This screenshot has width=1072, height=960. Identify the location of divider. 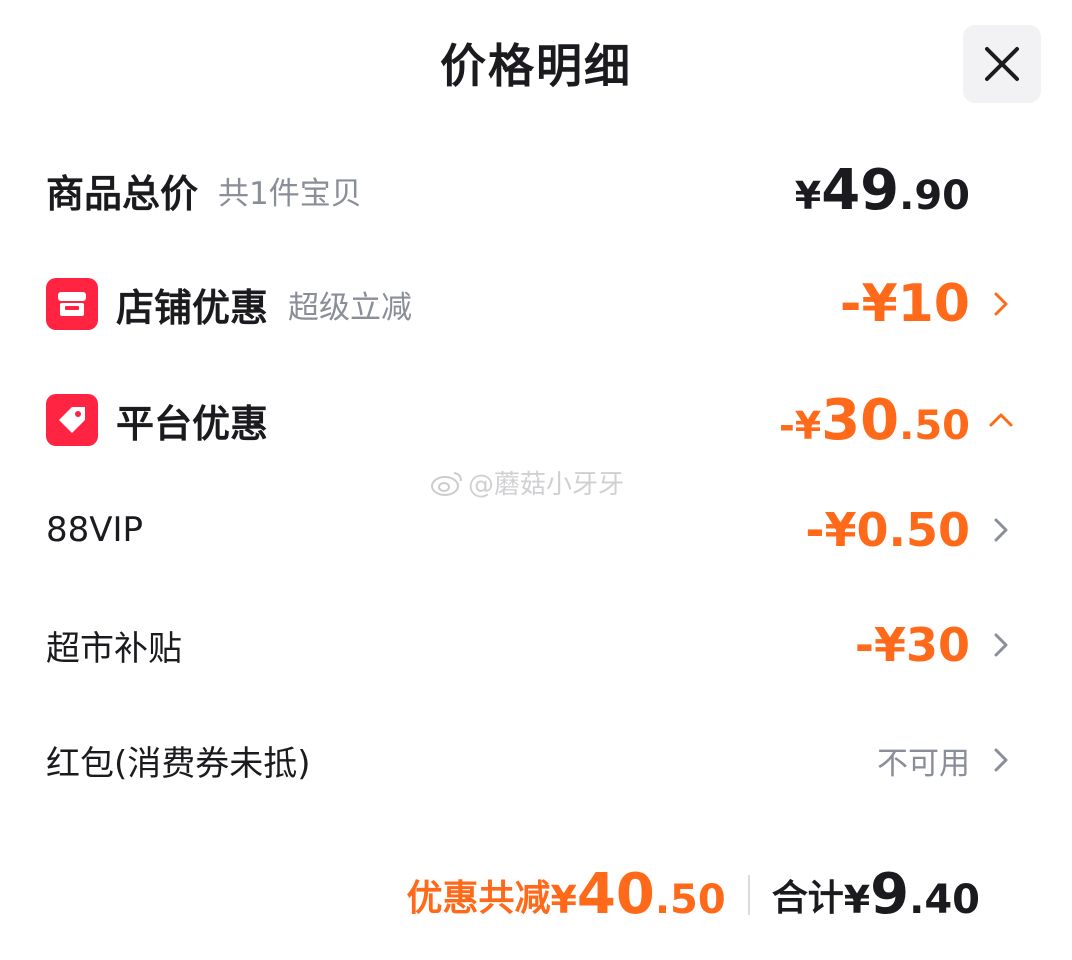
(748, 894).